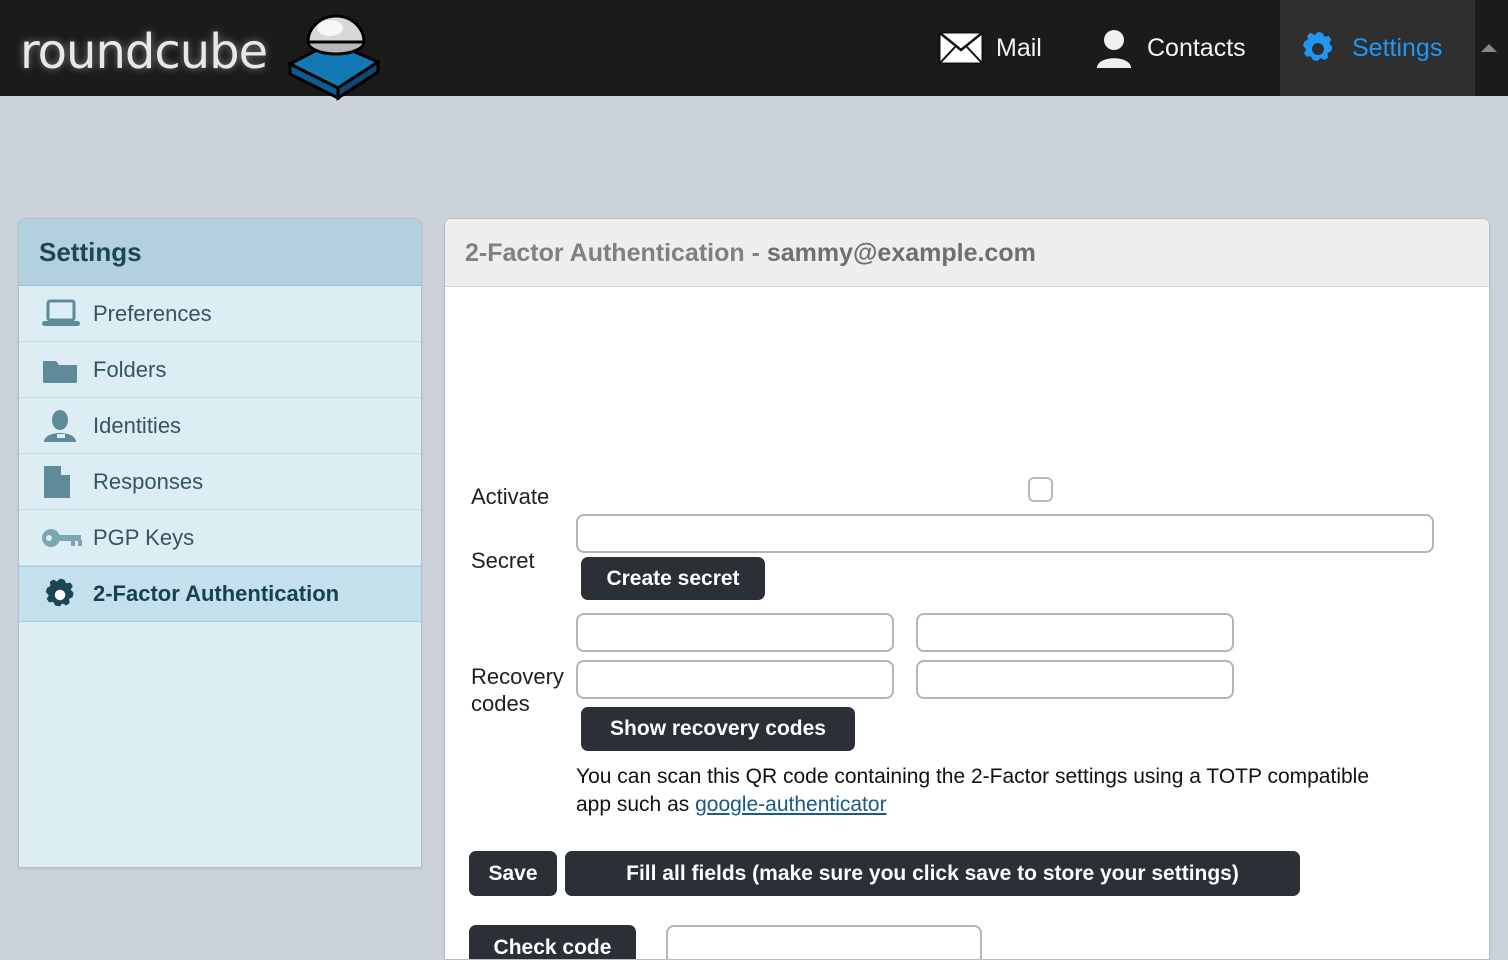  What do you see at coordinates (790, 804) in the screenshot?
I see `google-authenticator-link: google-authenticator` at bounding box center [790, 804].